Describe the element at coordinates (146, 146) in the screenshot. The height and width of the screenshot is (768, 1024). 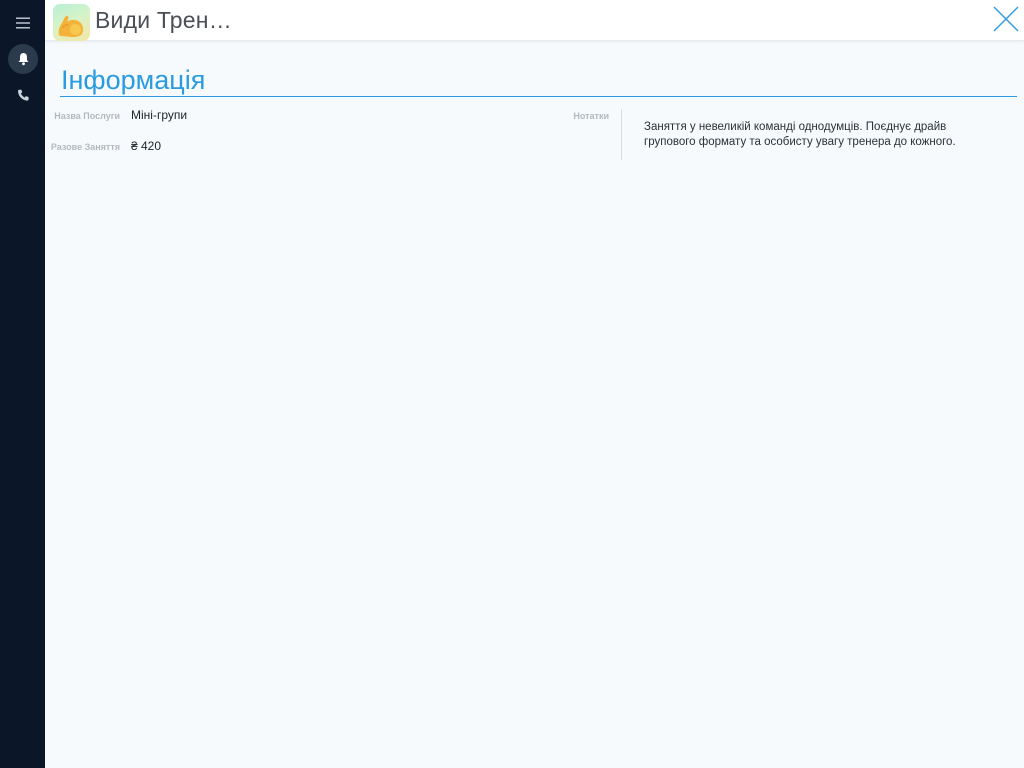
I see `single-session-price: ₴ 420` at that location.